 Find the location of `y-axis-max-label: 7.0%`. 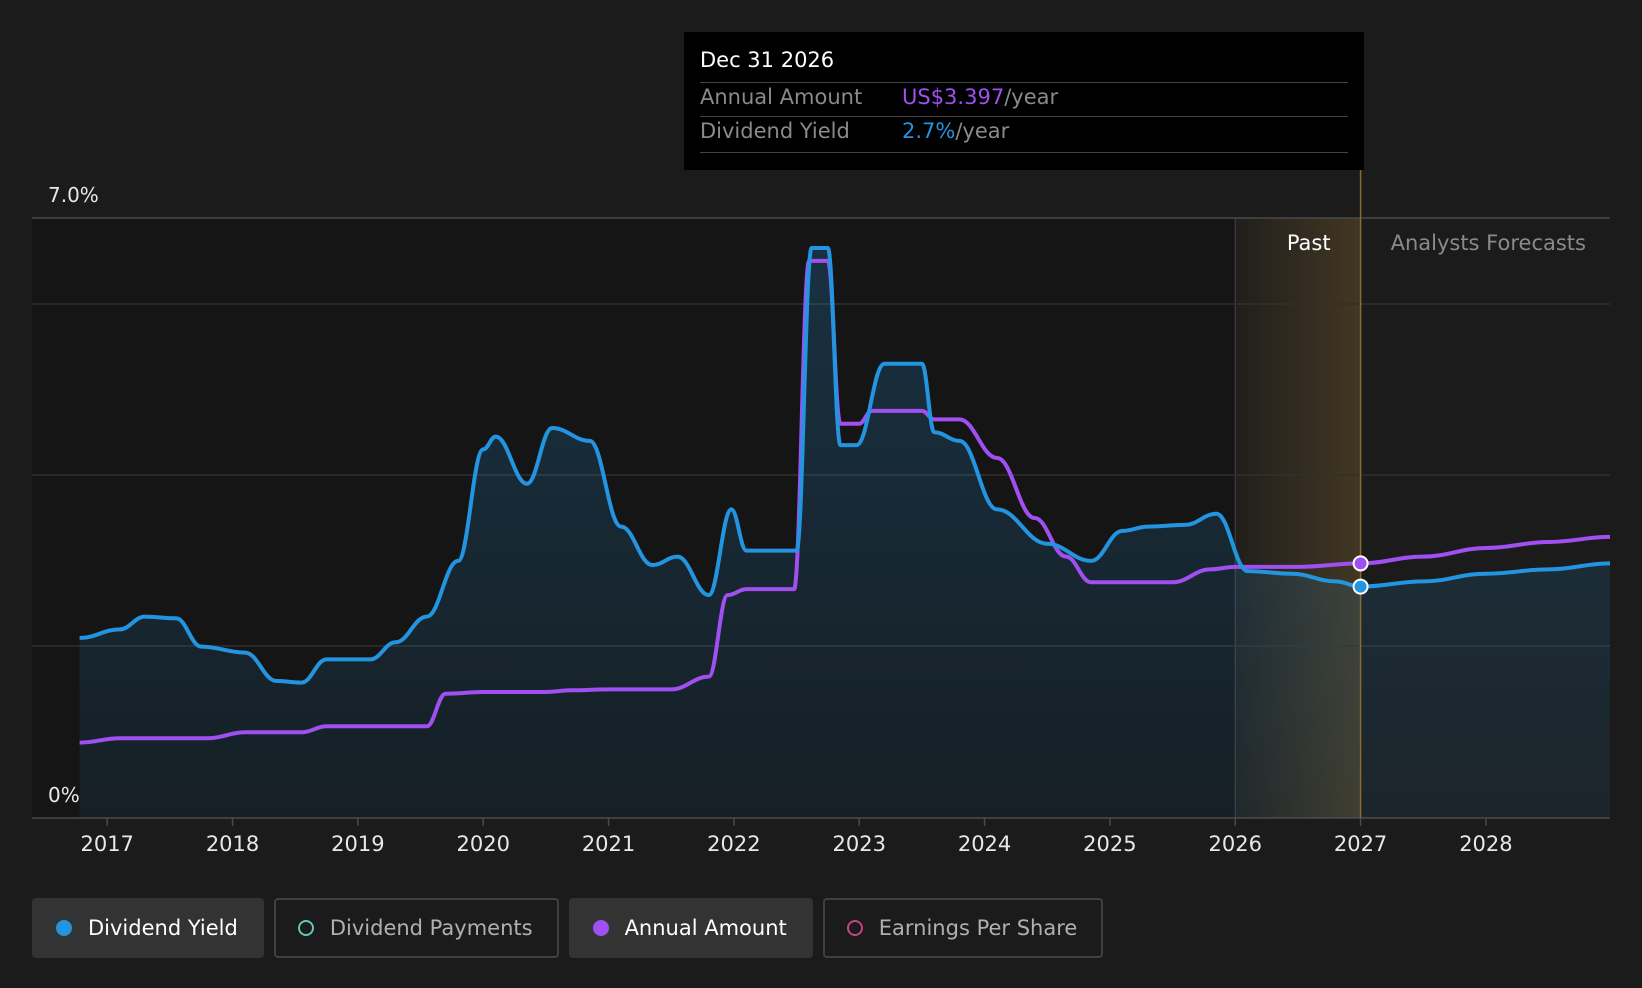

y-axis-max-label: 7.0% is located at coordinates (73, 195).